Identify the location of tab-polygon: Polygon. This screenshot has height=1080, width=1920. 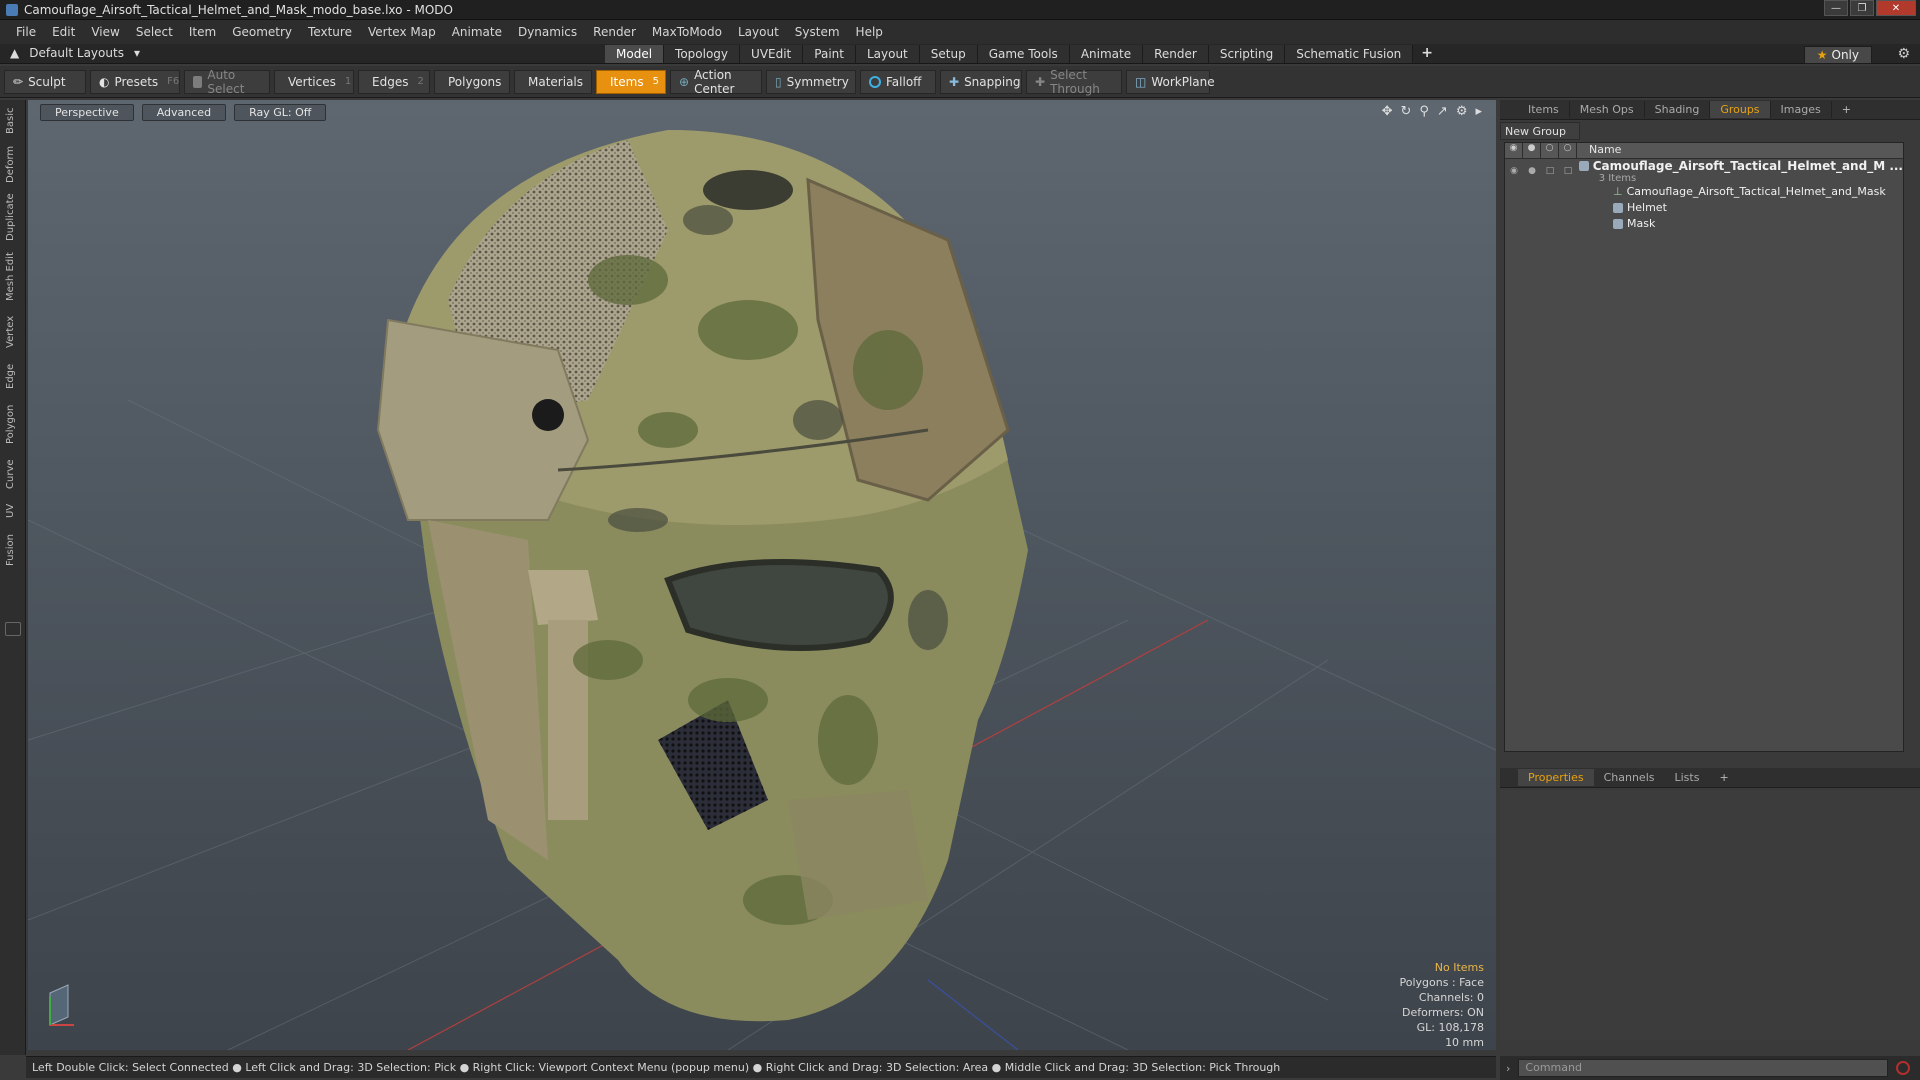
(13, 424).